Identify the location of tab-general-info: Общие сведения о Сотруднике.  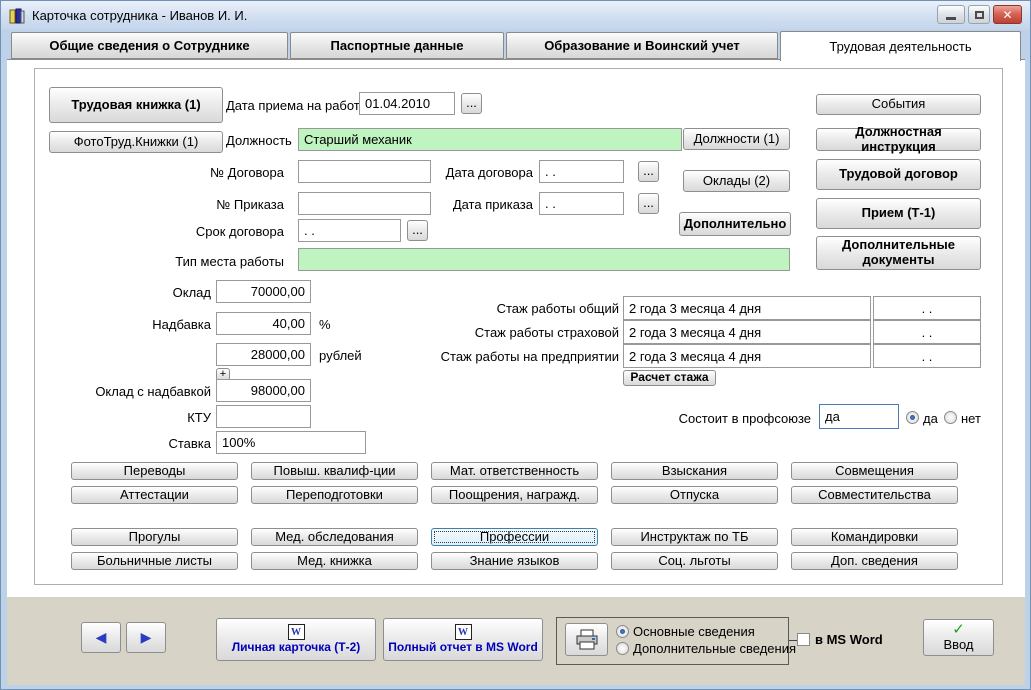
(149, 45).